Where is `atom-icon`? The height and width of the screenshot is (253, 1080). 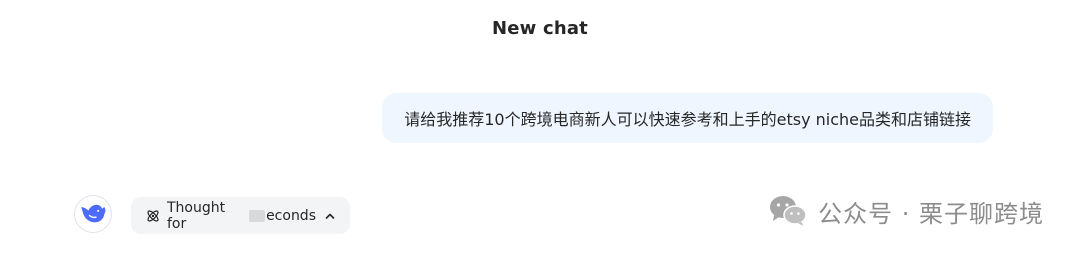
atom-icon is located at coordinates (153, 216).